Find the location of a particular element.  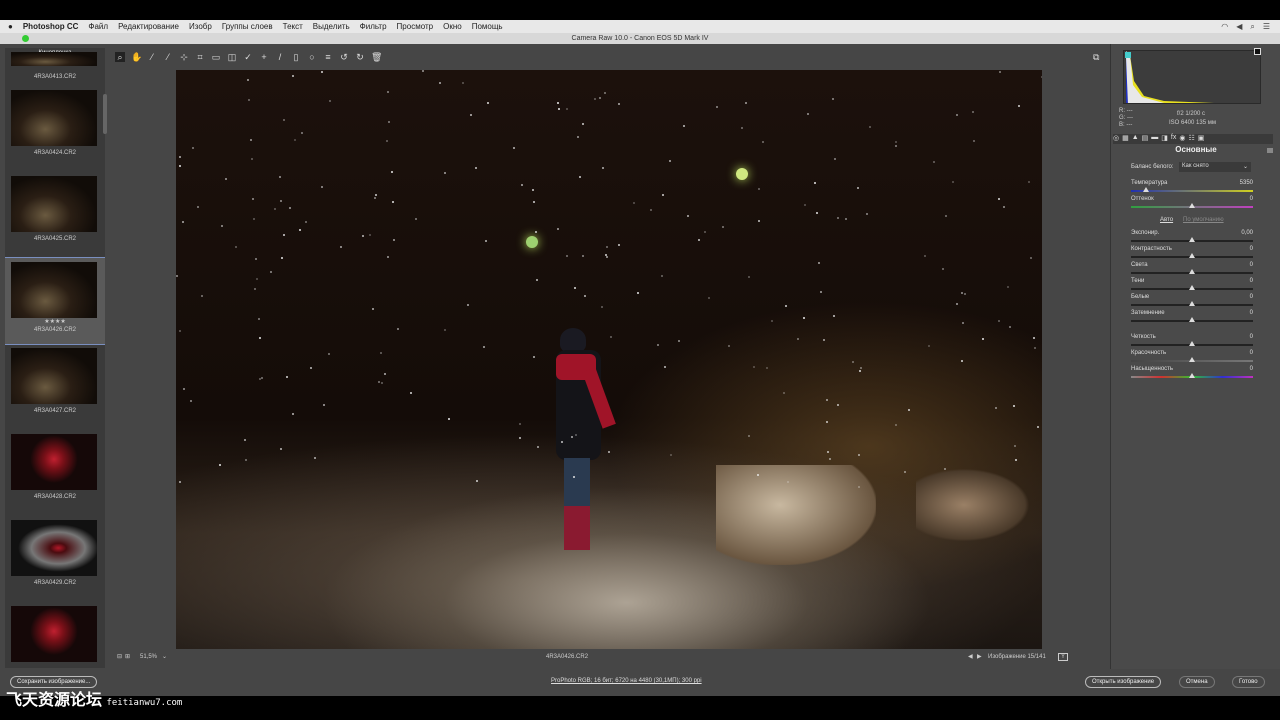

done-button: Готово is located at coordinates (1248, 682).